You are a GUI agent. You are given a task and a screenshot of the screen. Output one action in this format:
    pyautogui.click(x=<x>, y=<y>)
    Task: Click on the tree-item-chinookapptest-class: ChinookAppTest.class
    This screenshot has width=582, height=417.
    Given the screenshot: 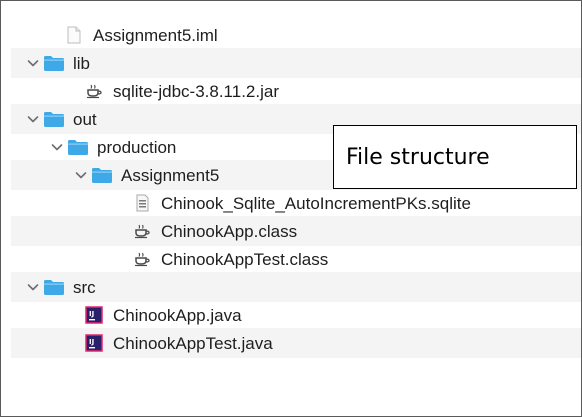 What is the action you would take?
    pyautogui.click(x=296, y=259)
    